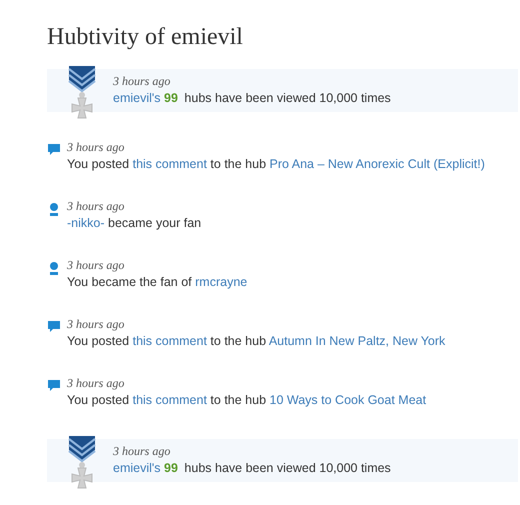 The height and width of the screenshot is (505, 520). Describe the element at coordinates (348, 400) in the screenshot. I see `link: 10 Ways to Cook Goat Meat` at that location.